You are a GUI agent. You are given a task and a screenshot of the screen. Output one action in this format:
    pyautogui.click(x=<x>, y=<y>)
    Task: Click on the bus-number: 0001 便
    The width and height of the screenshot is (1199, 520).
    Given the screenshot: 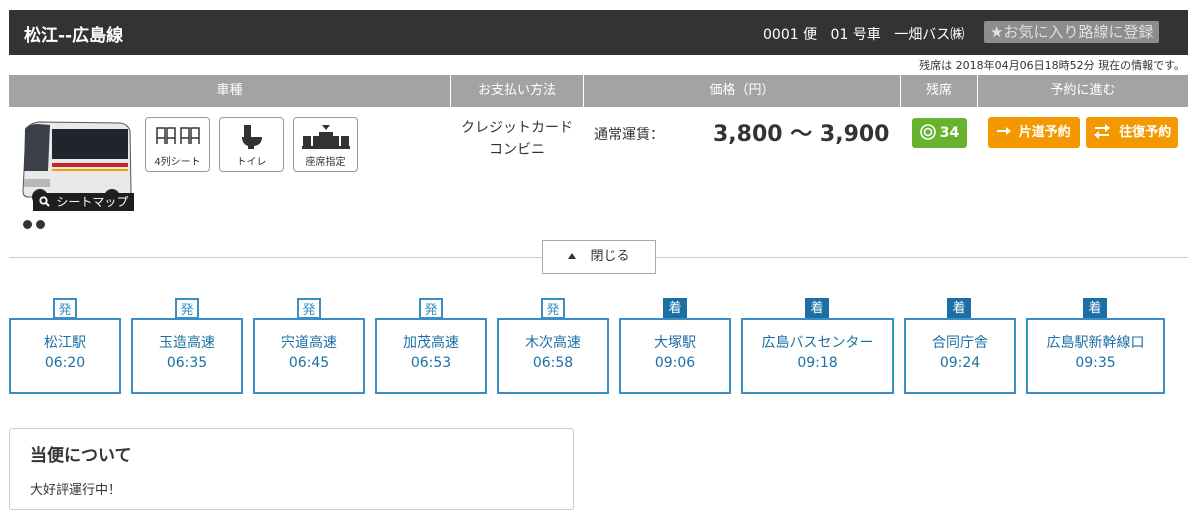 What is the action you would take?
    pyautogui.click(x=790, y=35)
    